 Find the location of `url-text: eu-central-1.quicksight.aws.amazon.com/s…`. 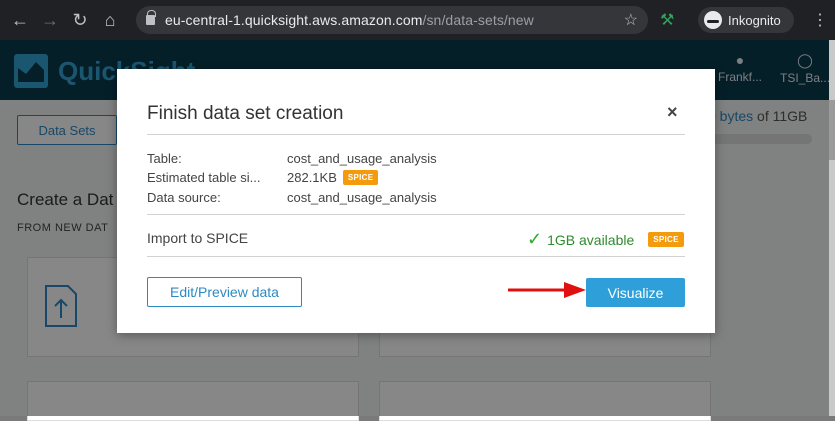

url-text: eu-central-1.quicksight.aws.amazon.com/s… is located at coordinates (349, 20).